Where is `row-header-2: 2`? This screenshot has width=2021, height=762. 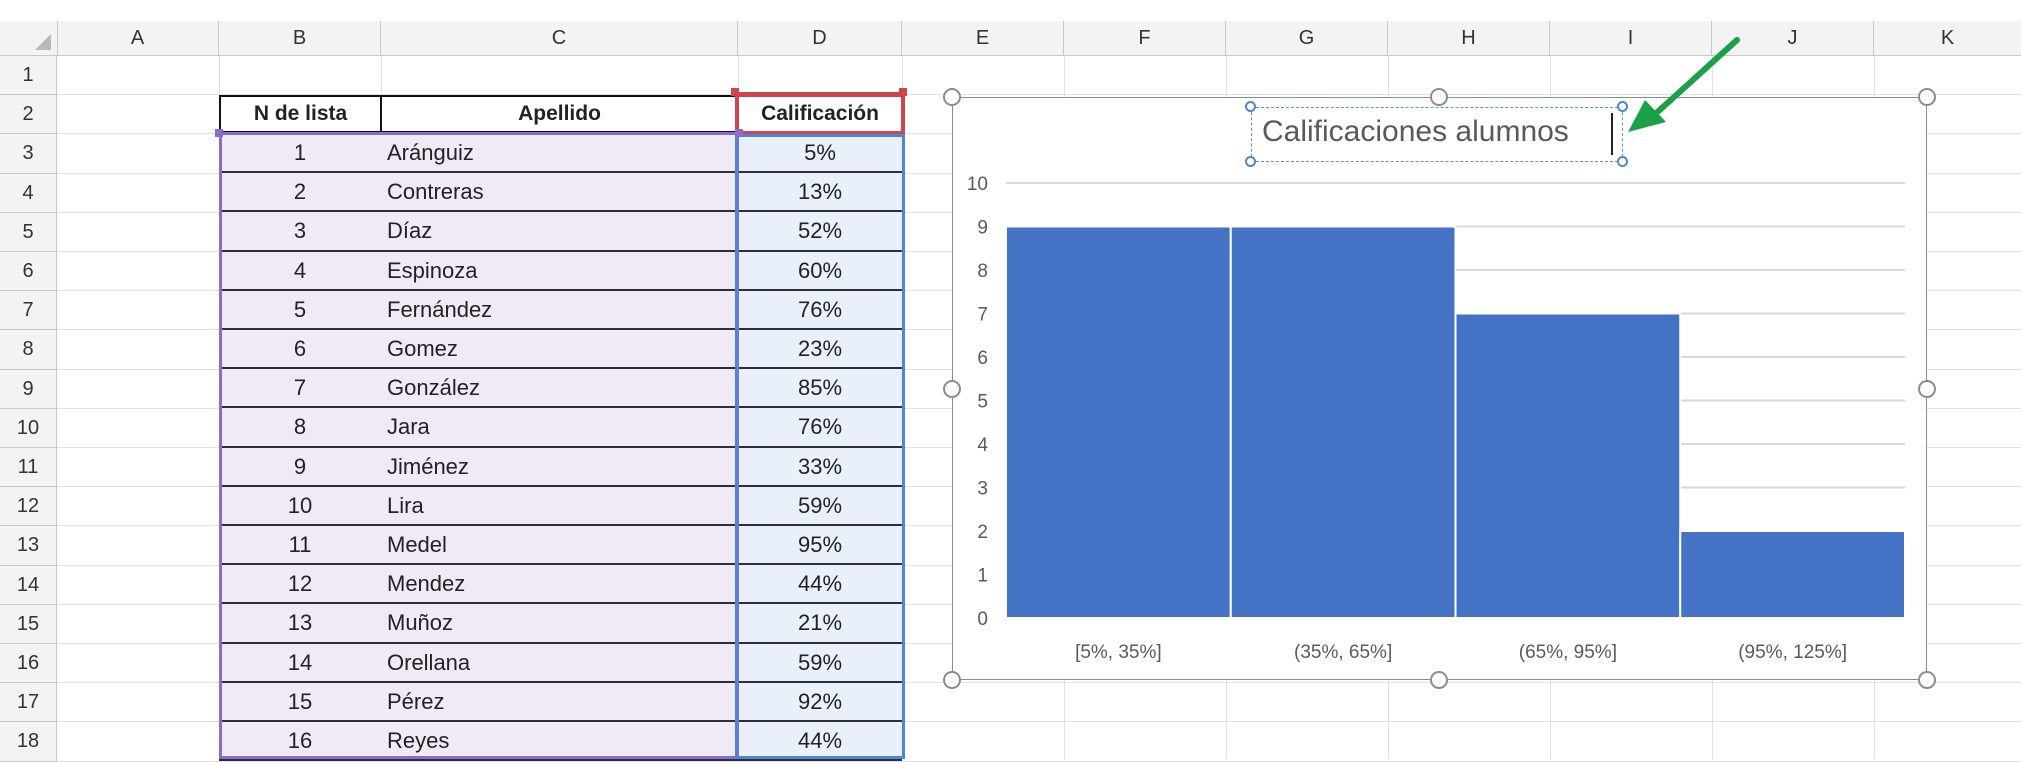
row-header-2: 2 is located at coordinates (28, 115).